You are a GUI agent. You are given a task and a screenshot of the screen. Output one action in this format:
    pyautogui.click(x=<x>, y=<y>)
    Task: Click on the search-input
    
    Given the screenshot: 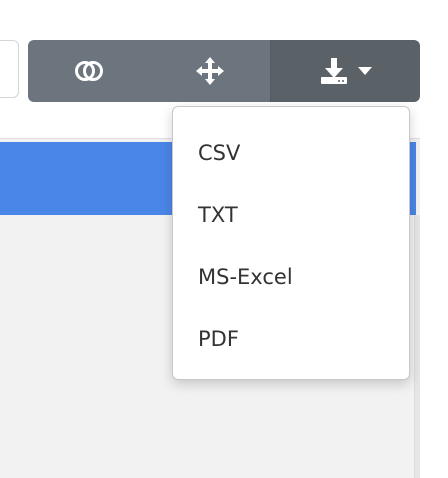 What is the action you would take?
    pyautogui.click(x=9, y=69)
    